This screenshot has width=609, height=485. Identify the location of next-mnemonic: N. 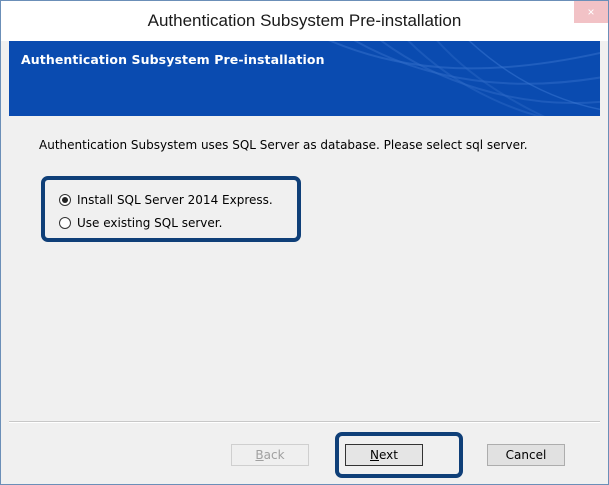
(374, 455).